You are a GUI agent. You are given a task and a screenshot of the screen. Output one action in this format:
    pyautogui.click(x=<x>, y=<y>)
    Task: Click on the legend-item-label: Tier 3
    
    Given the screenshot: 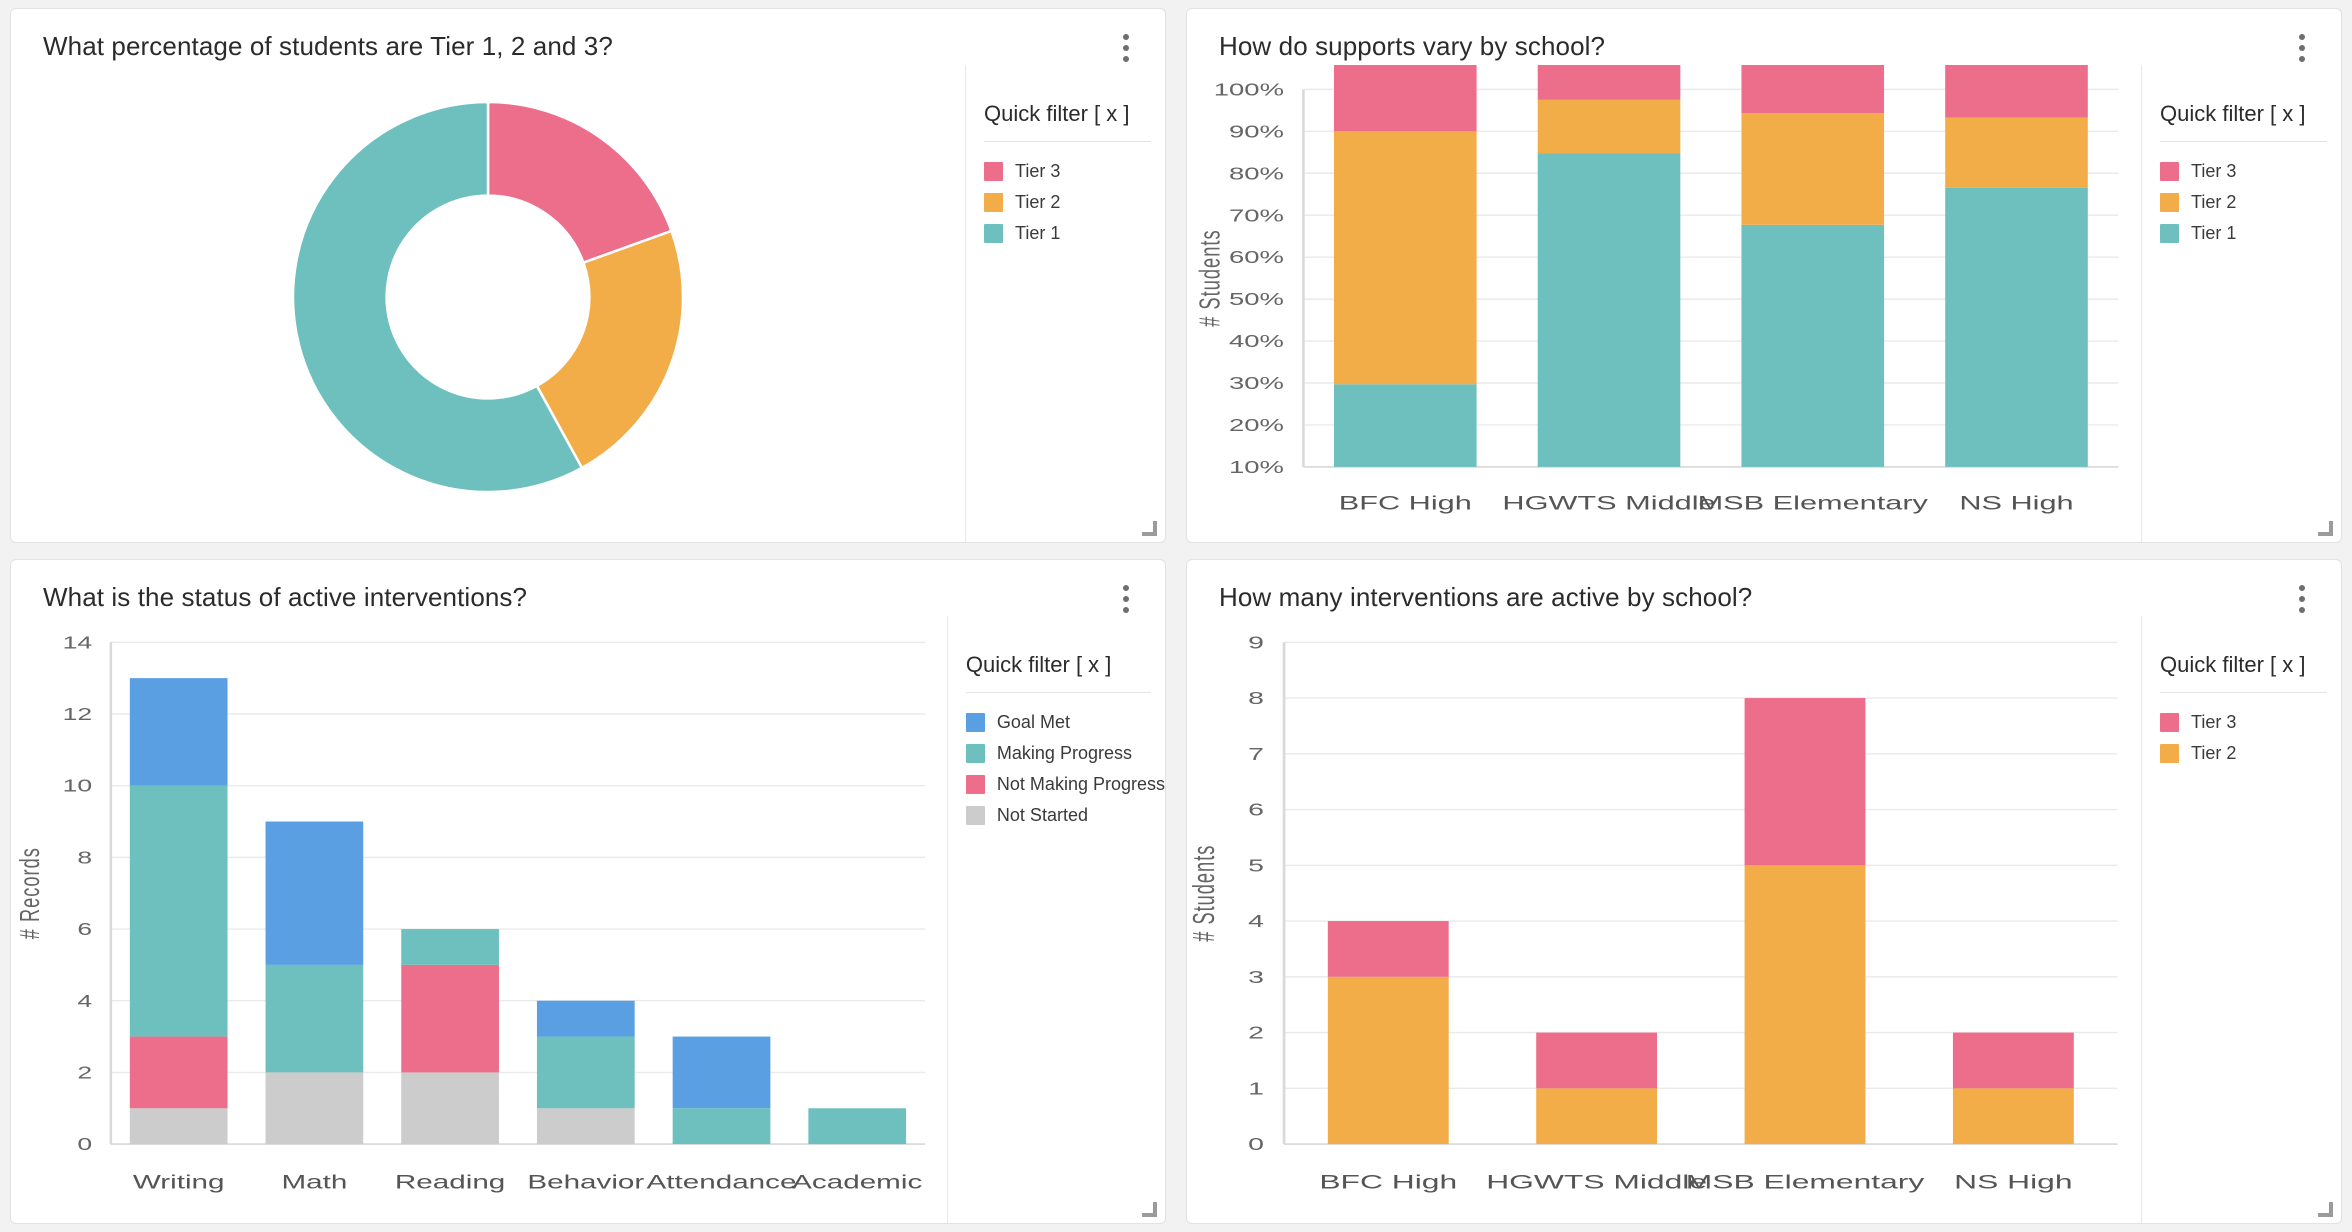 What is the action you would take?
    pyautogui.click(x=1038, y=171)
    